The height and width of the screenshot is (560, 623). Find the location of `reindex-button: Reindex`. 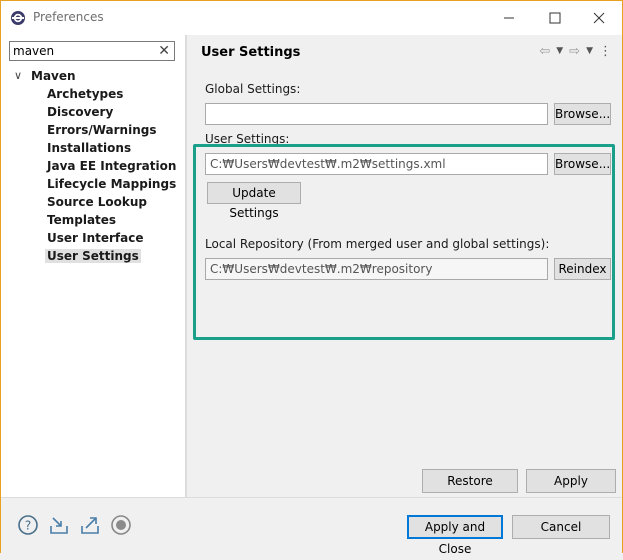

reindex-button: Reindex is located at coordinates (582, 269).